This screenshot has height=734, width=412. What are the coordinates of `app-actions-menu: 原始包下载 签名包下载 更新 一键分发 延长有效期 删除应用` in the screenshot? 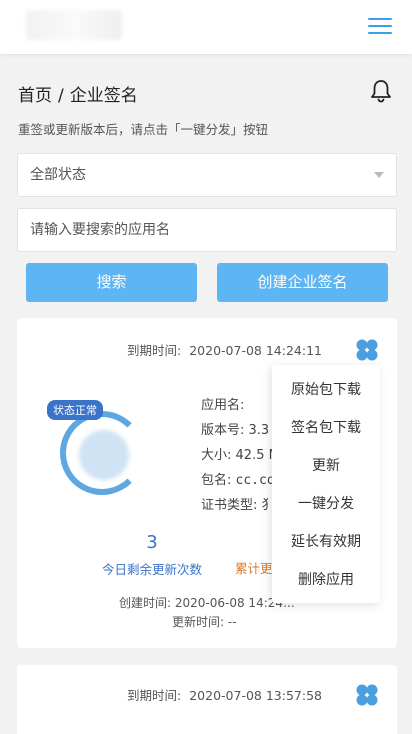 It's located at (326, 484).